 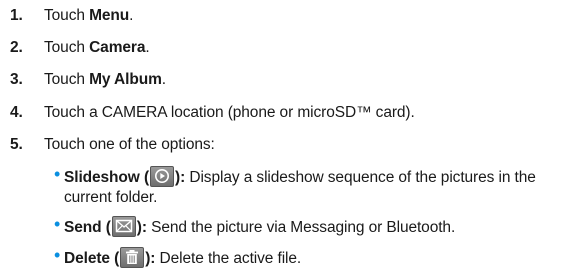 I want to click on step-text: Touch My Album., so click(x=105, y=80).